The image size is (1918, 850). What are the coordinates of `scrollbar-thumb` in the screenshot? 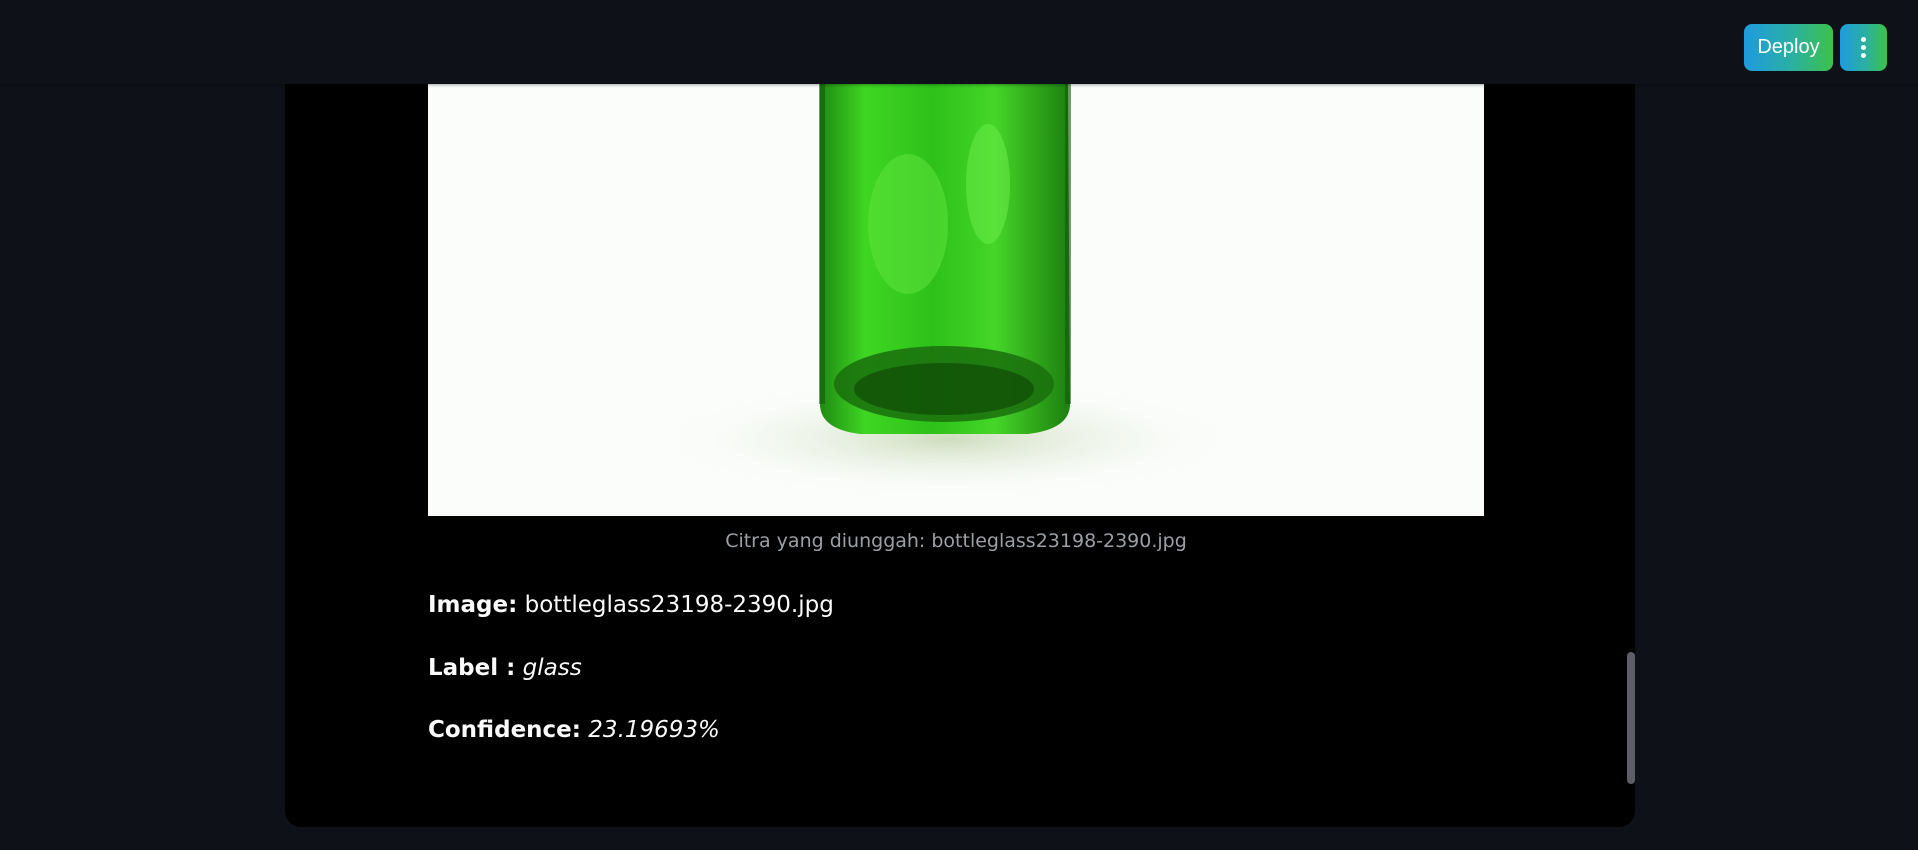 It's located at (1631, 718).